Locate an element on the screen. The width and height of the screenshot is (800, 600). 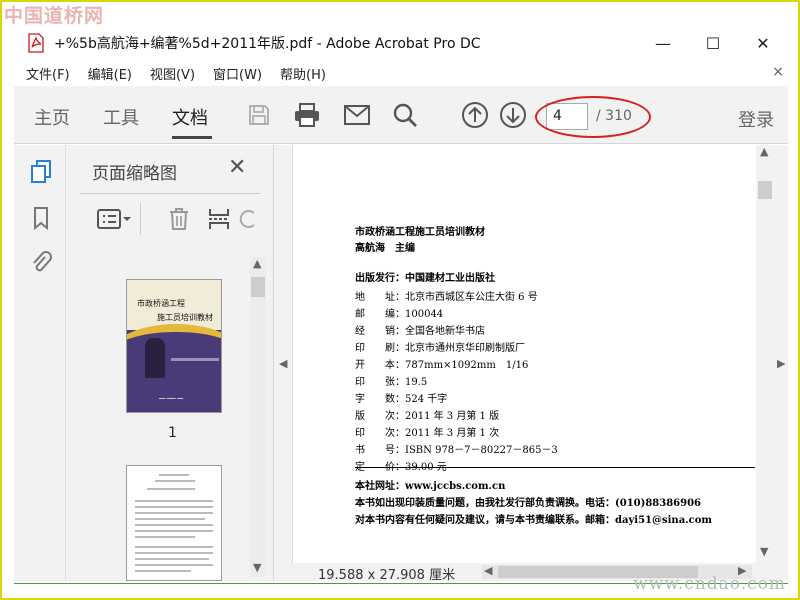
menu-edit: 编辑(E) is located at coordinates (110, 73).